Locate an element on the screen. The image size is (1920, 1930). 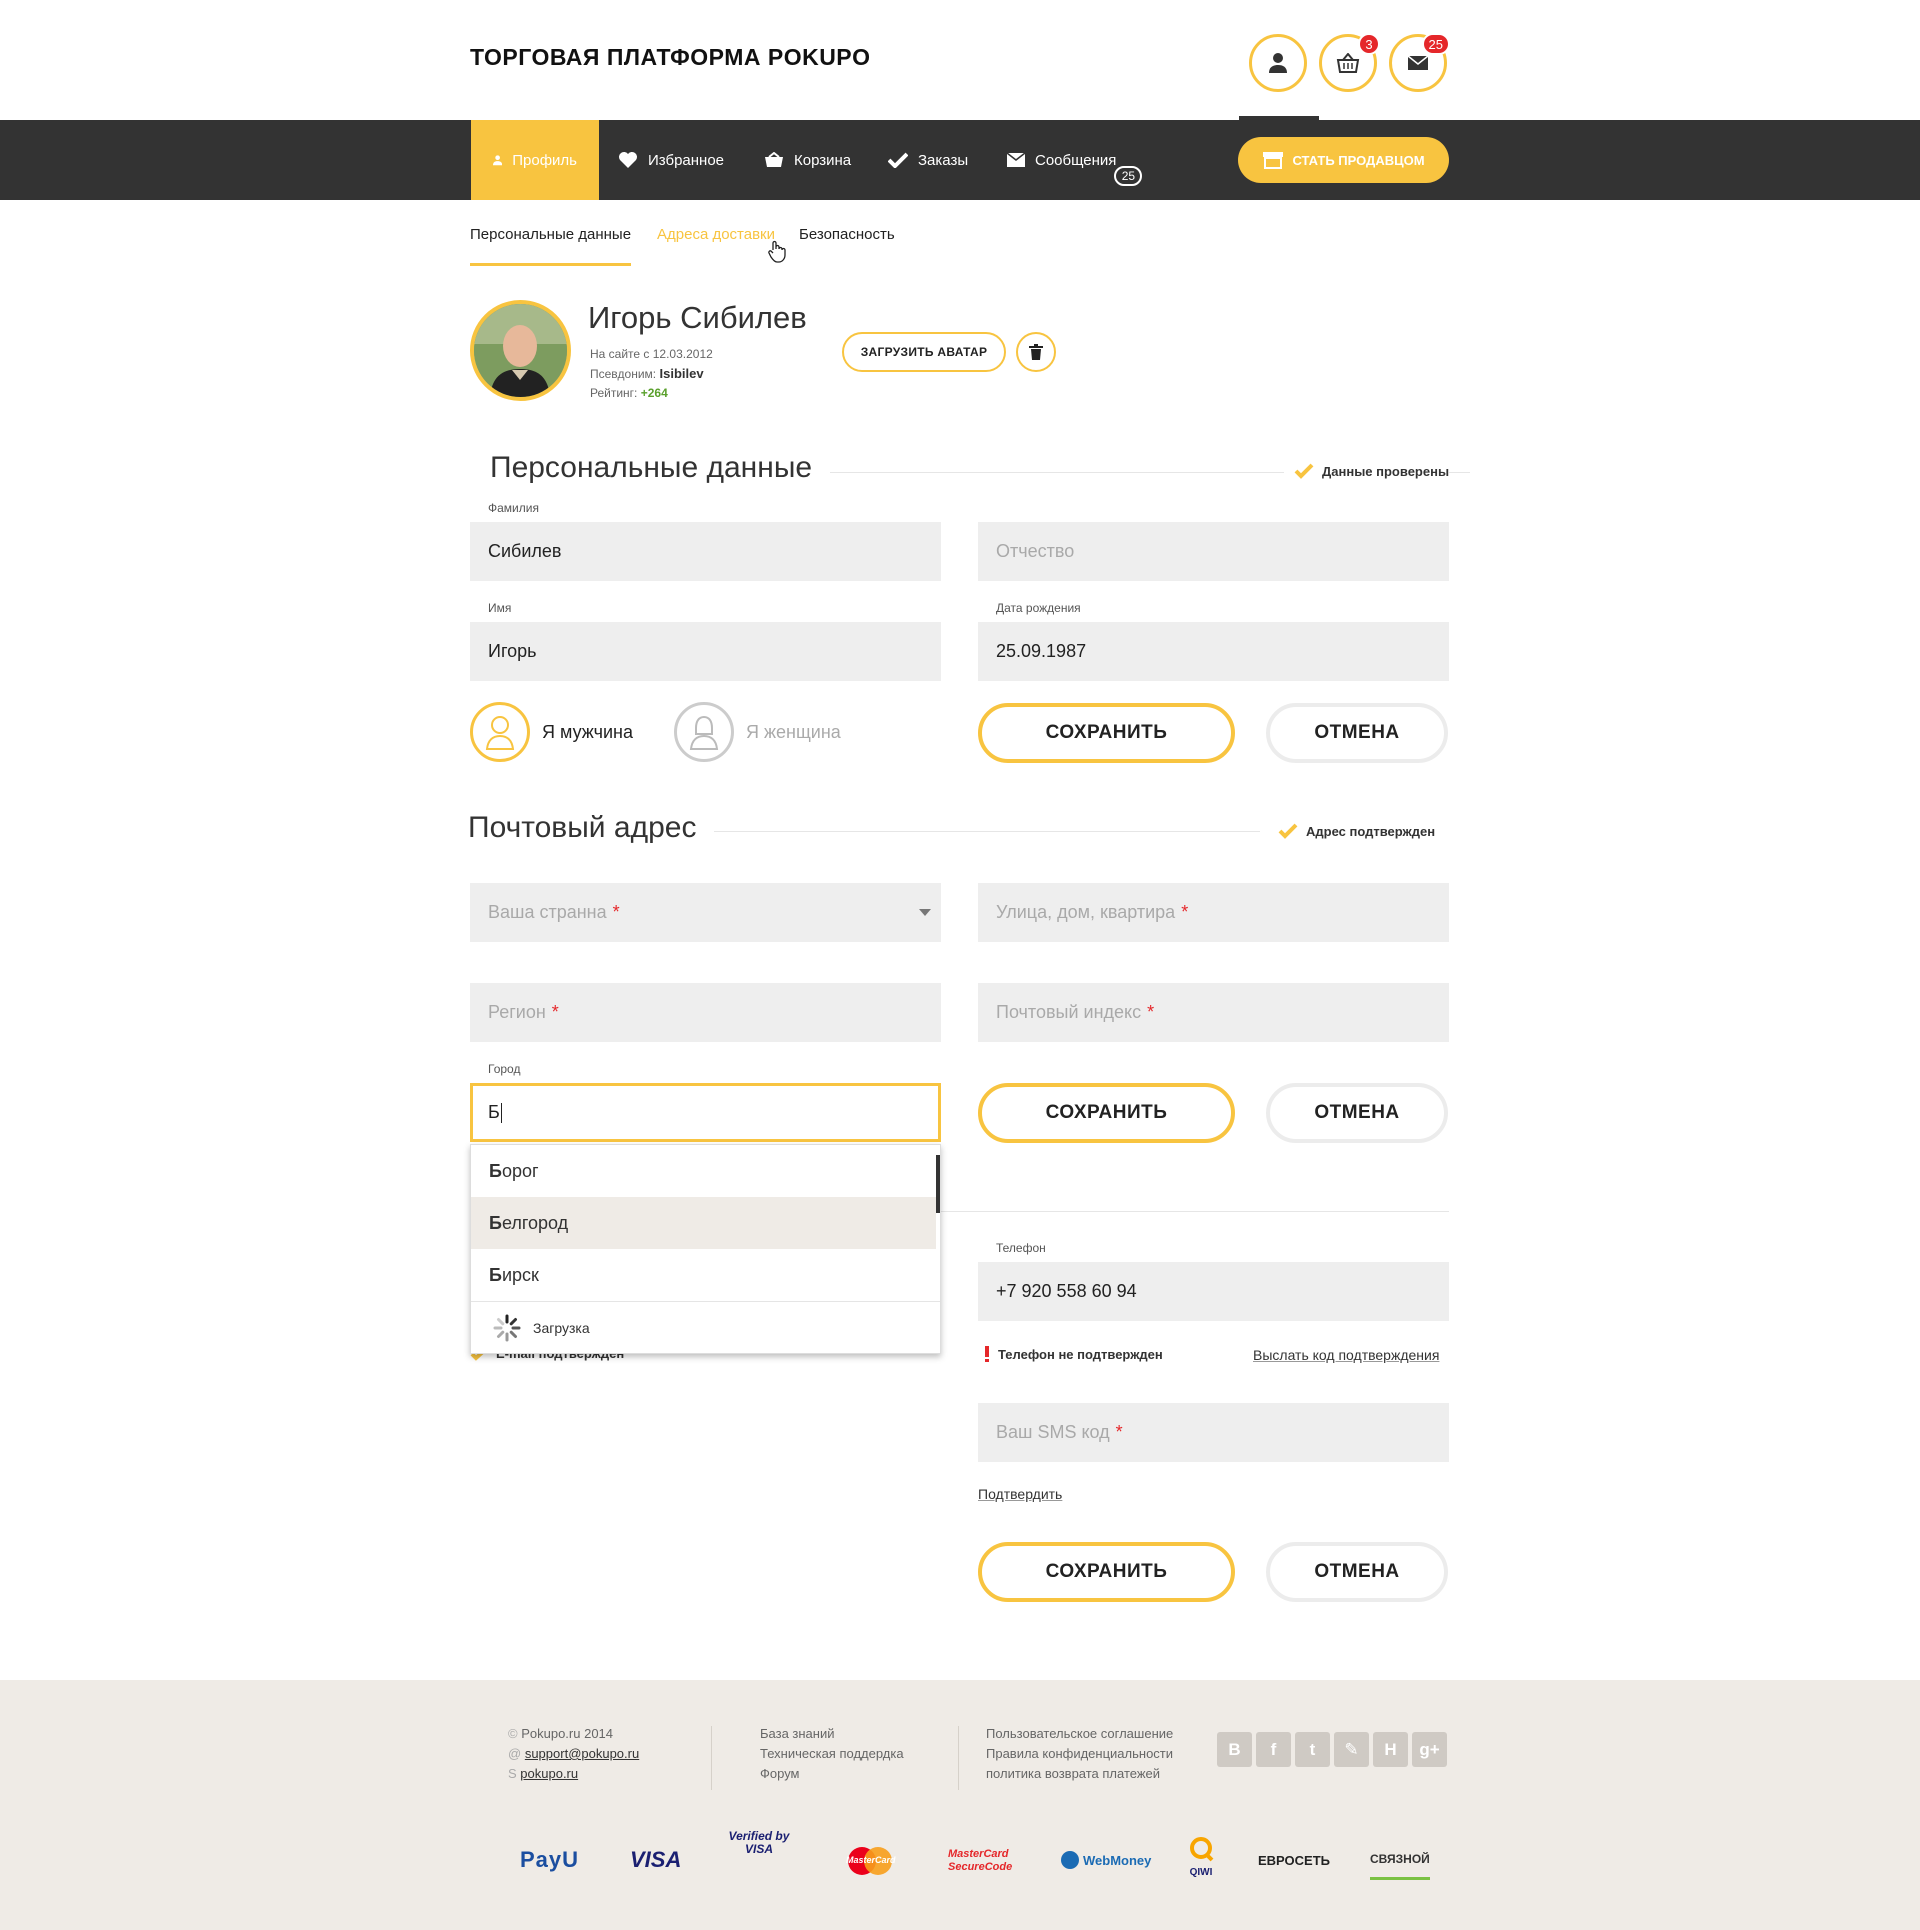
gender-male-option: Я мужчина is located at coordinates (551, 732).